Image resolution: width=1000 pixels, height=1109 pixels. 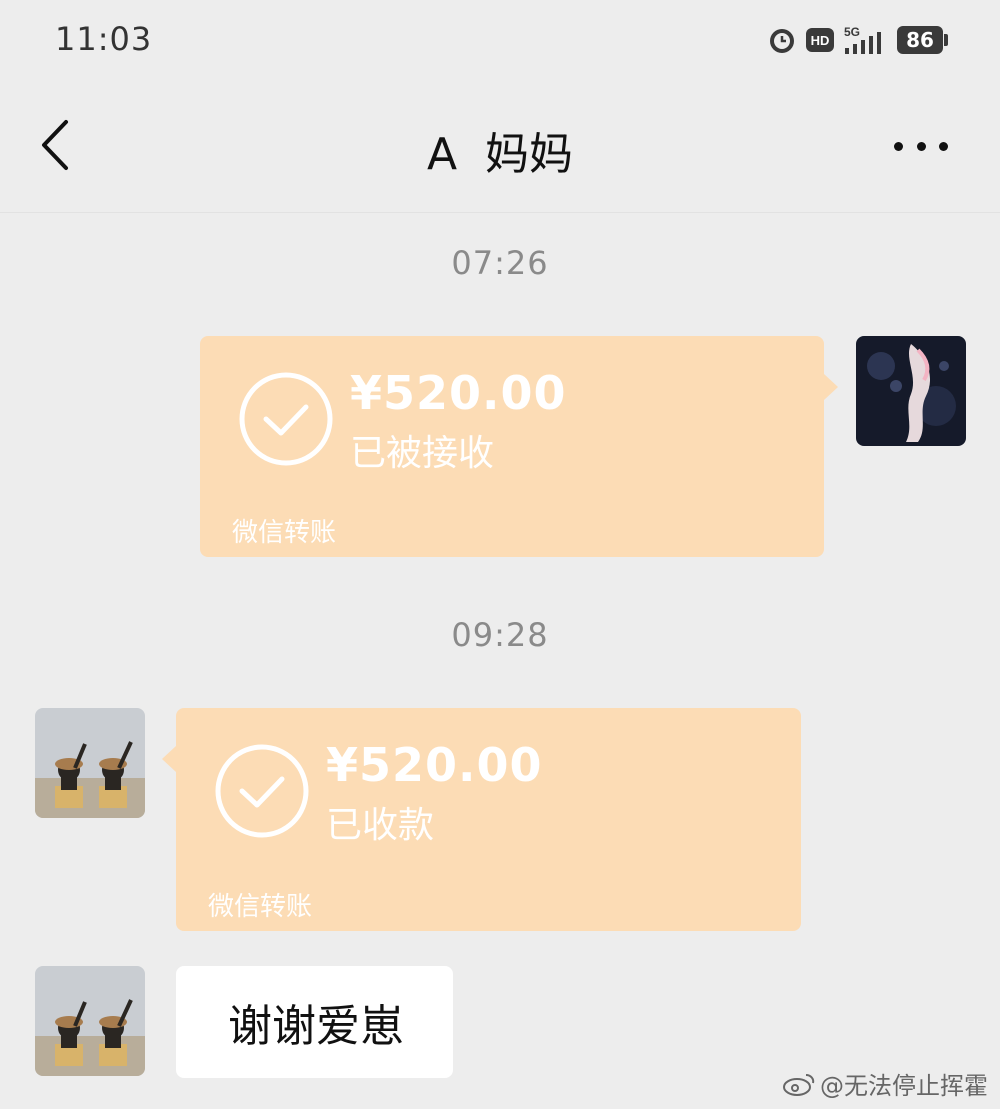 I want to click on battery-level: 86, so click(x=920, y=40).